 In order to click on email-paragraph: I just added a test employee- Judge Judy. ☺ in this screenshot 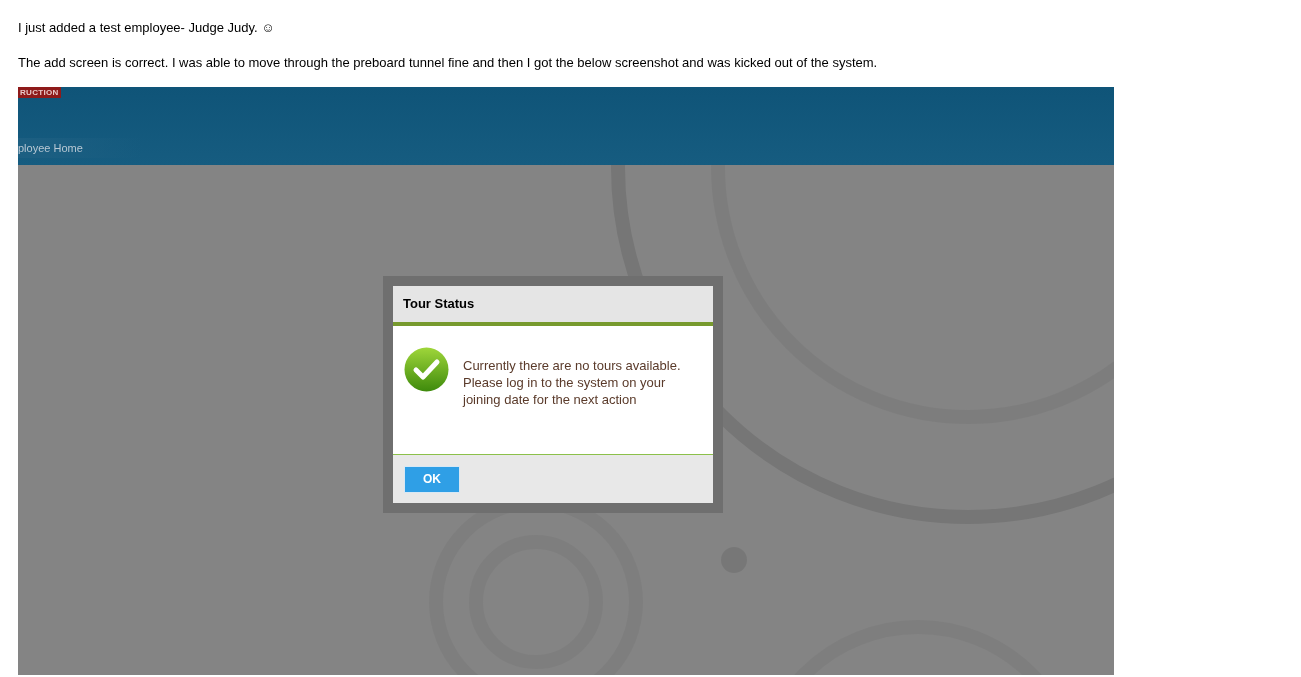, I will do `click(147, 27)`.